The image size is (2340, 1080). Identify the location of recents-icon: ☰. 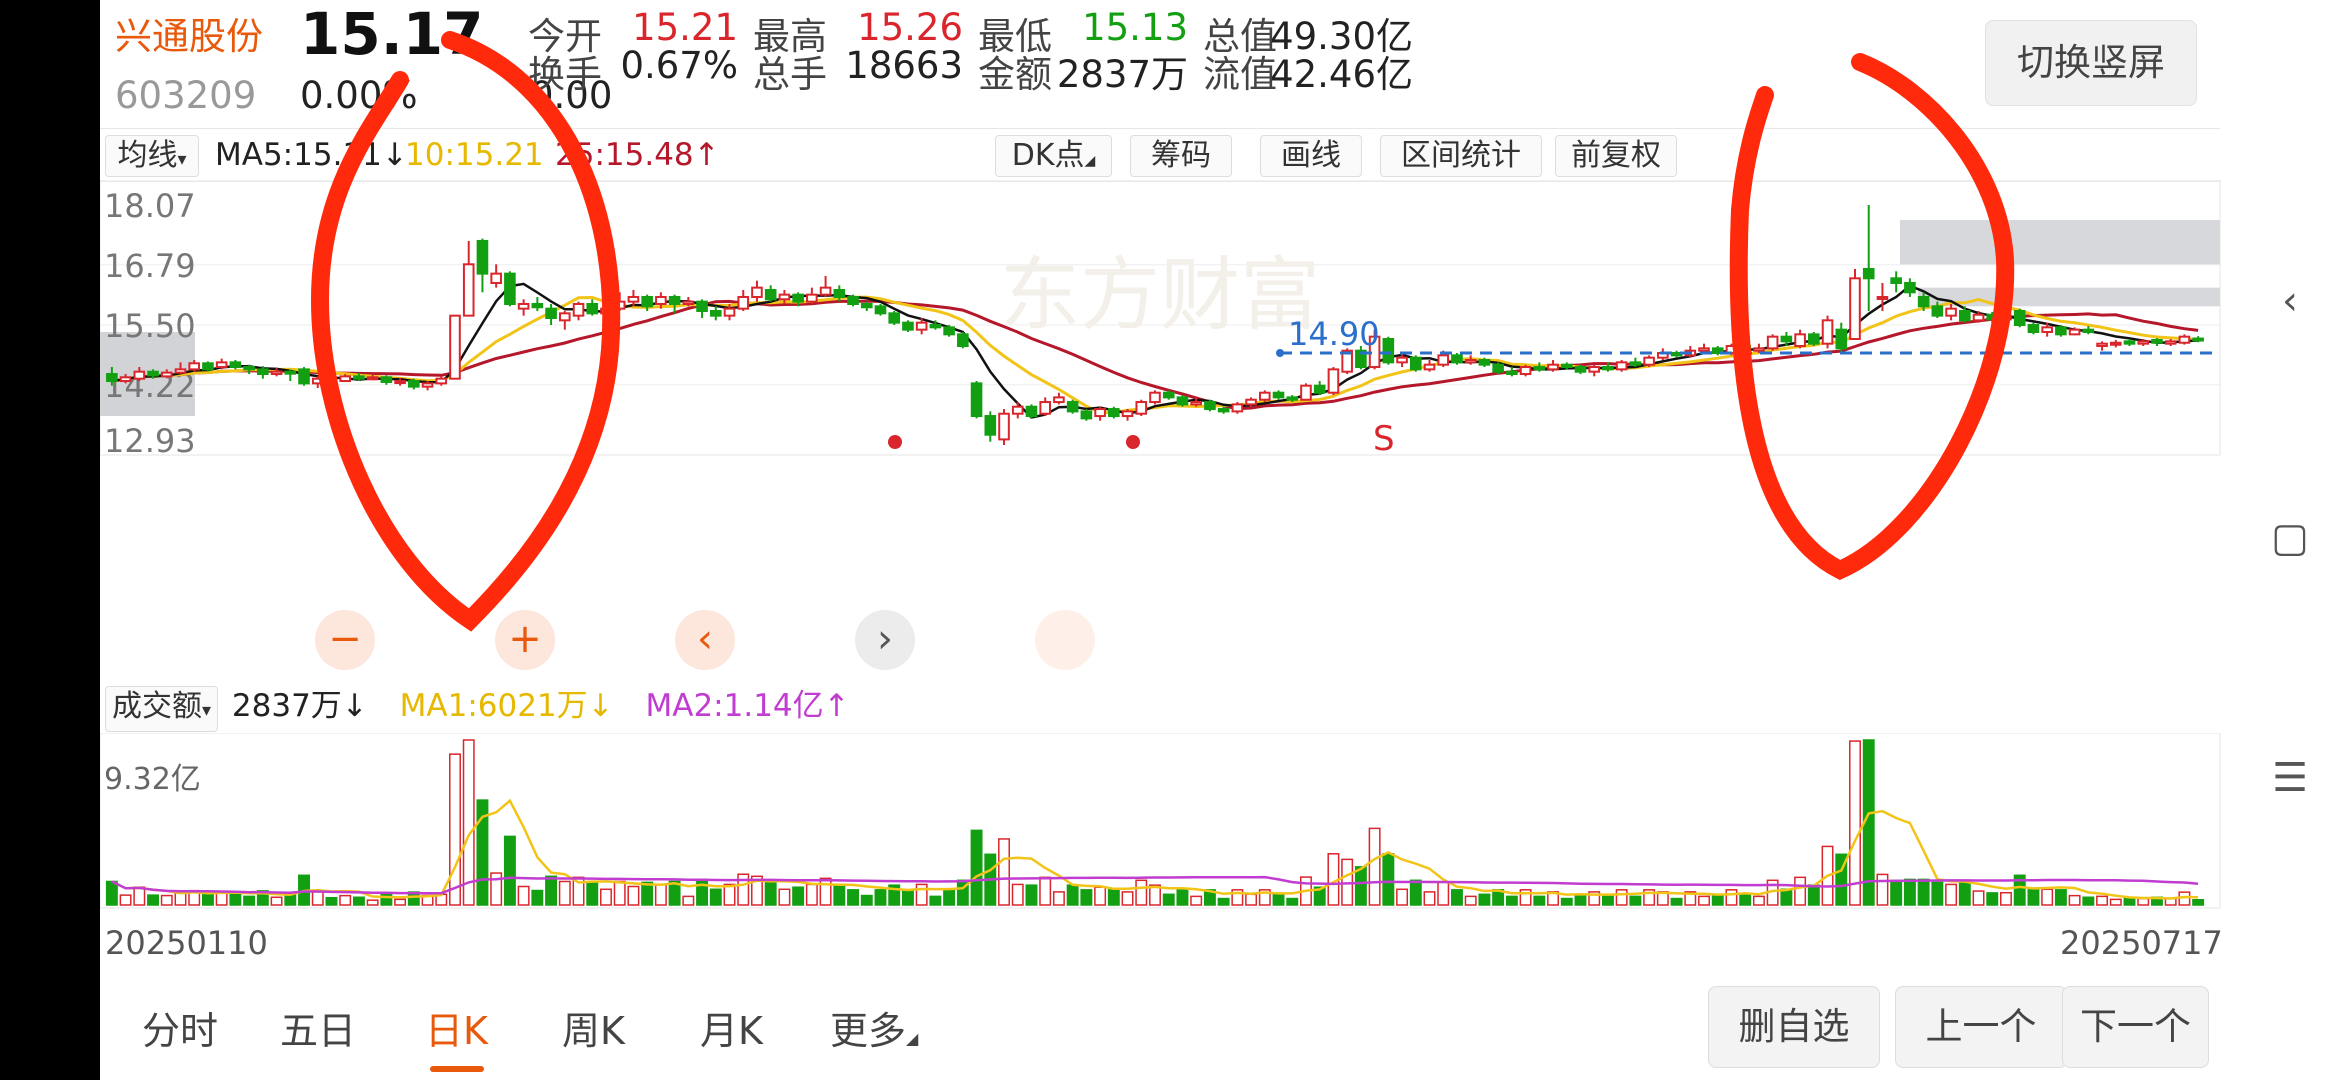
(2290, 778).